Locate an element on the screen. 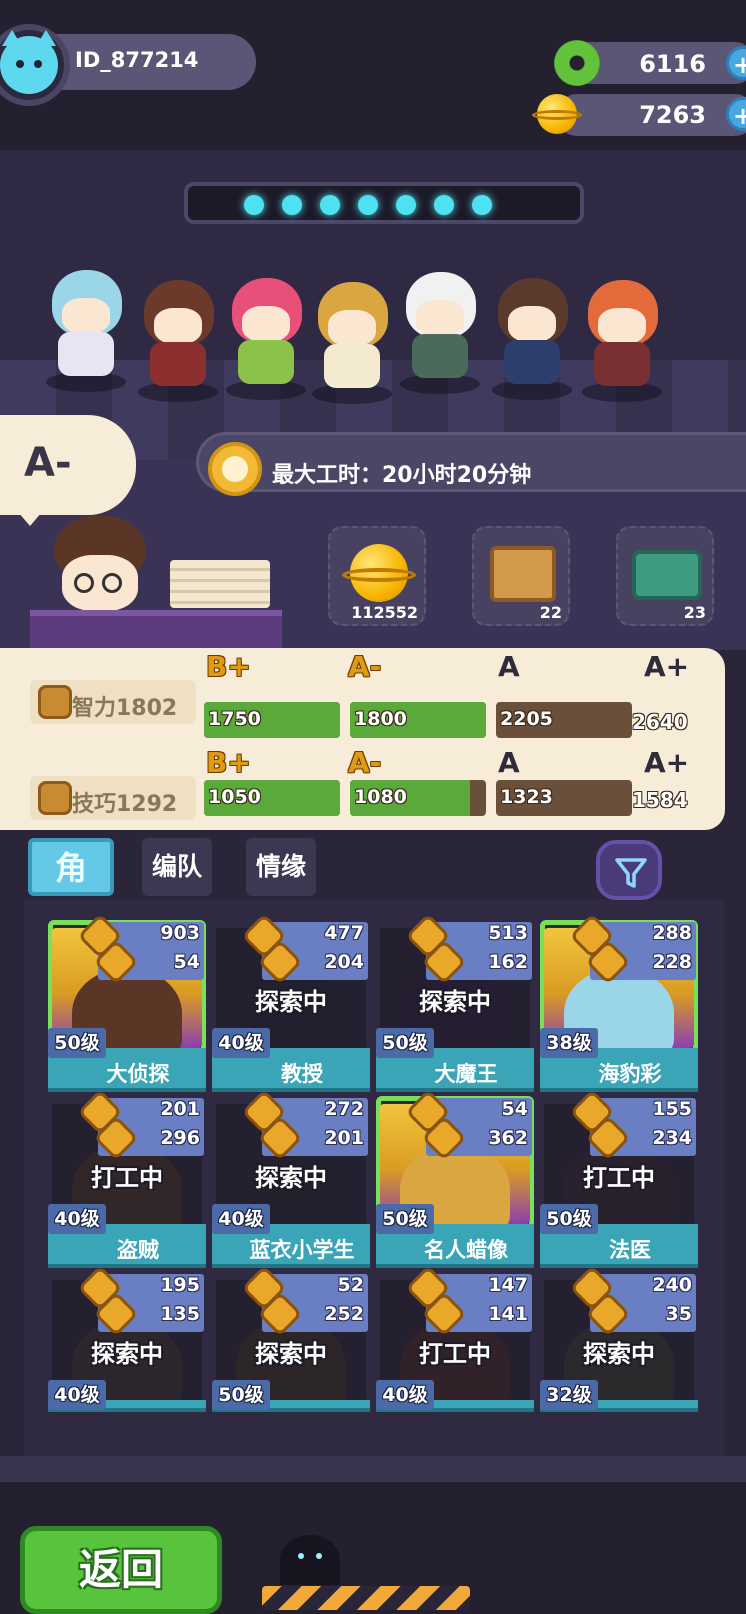 Image resolution: width=746 pixels, height=1614 pixels. bottom-rail is located at coordinates (373, 1469).